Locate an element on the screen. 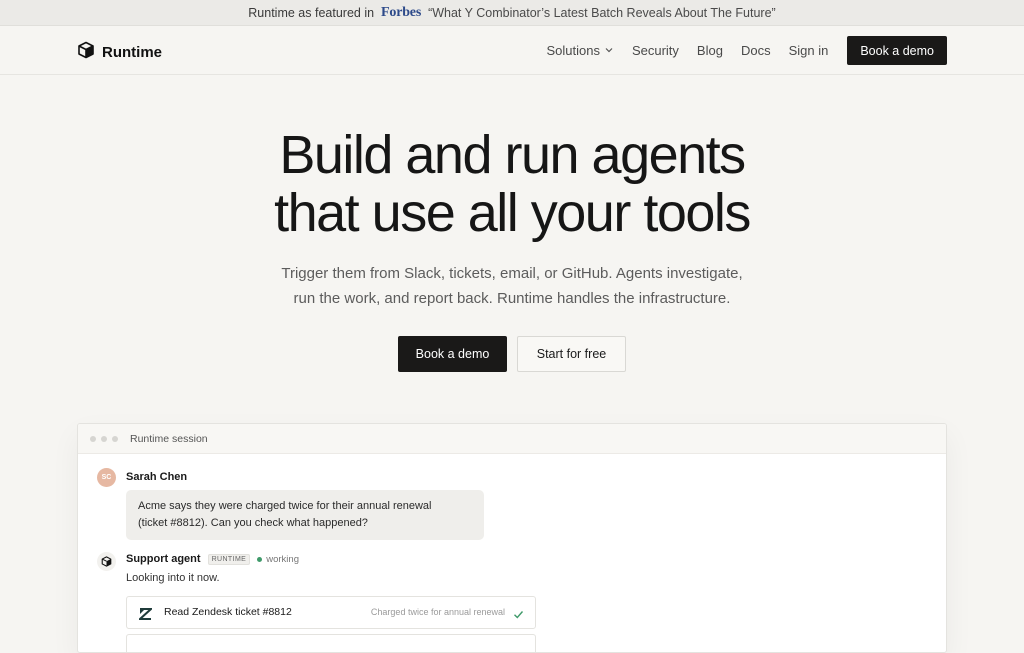  zendesk-icon is located at coordinates (145, 616).